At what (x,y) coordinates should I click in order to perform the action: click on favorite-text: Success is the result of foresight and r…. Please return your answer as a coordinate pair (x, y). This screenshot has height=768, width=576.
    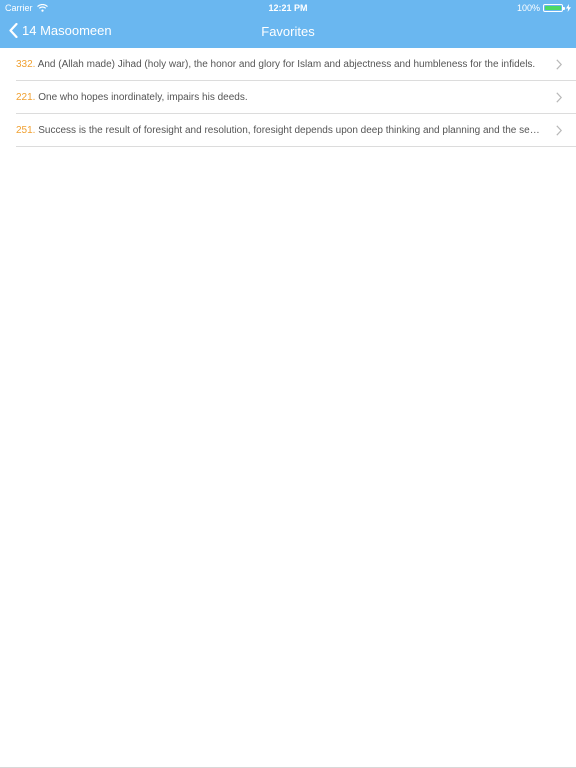
    Looking at the image, I should click on (290, 130).